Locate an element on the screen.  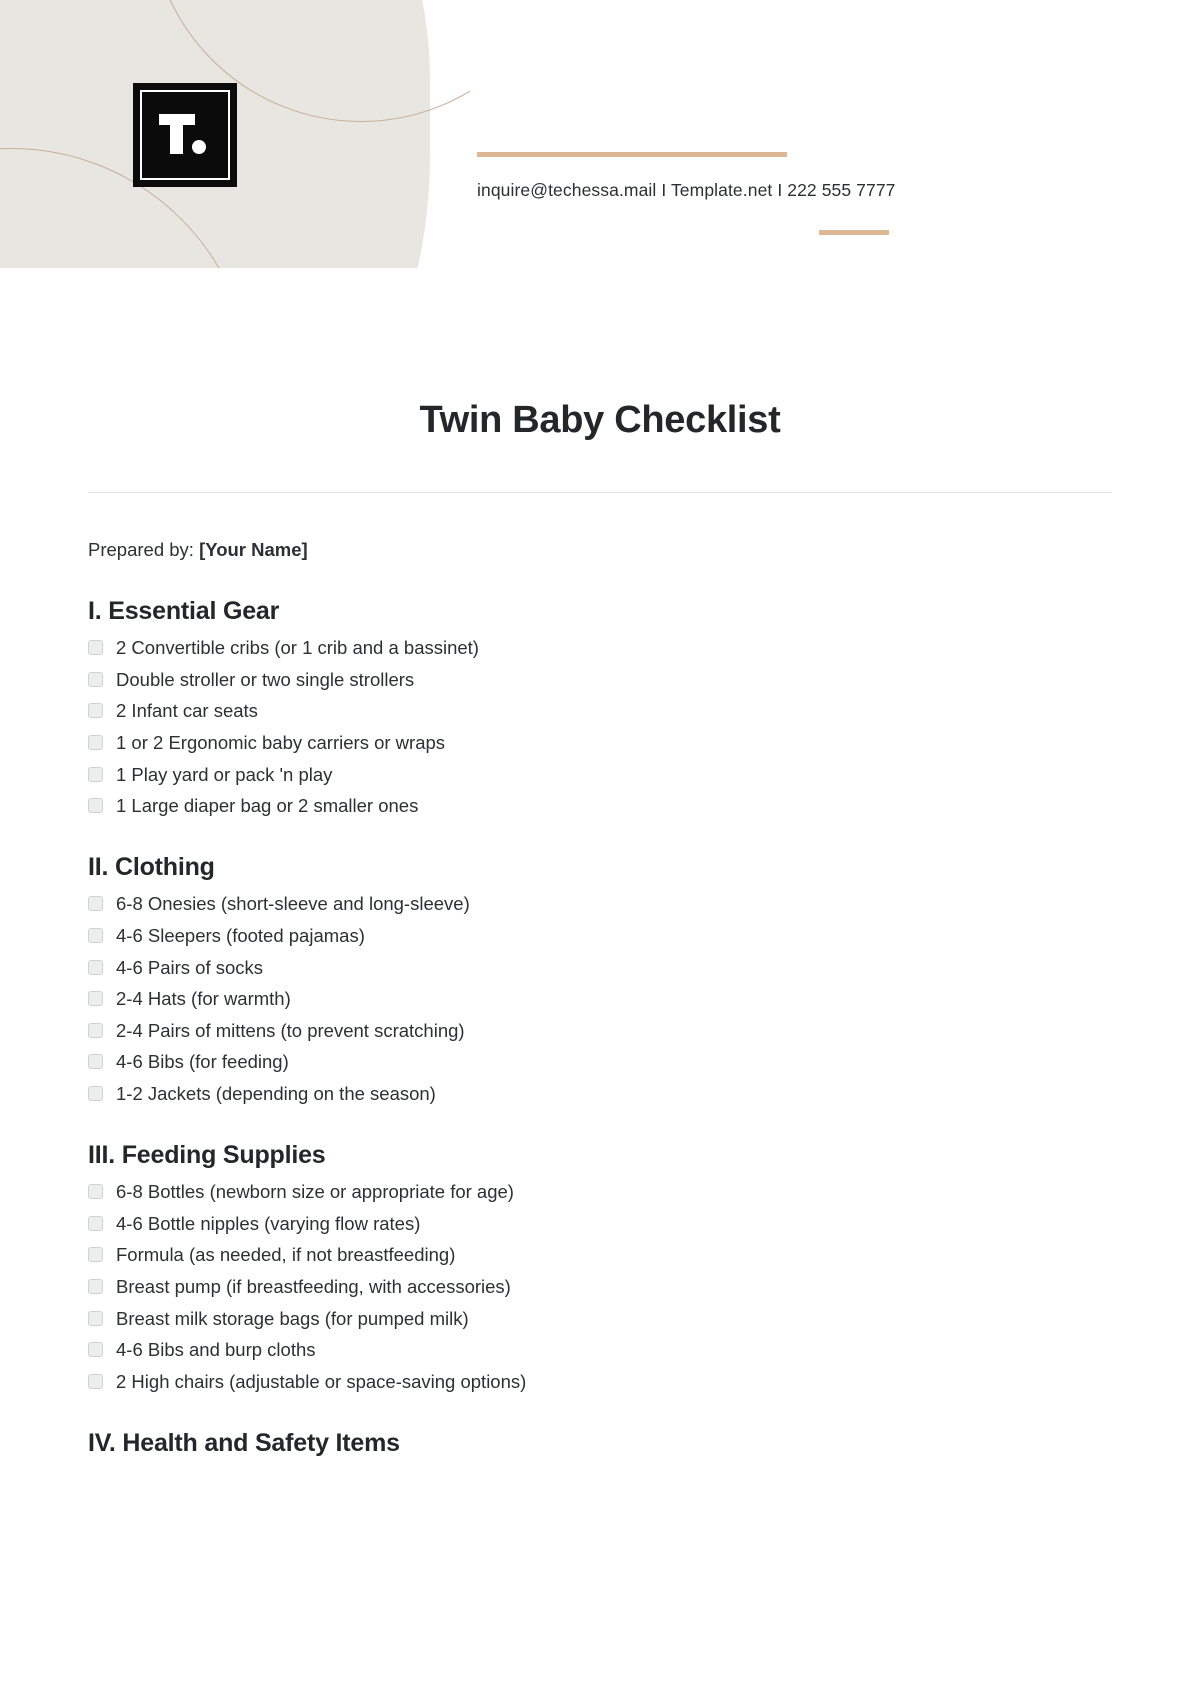
checklist-item: 4-6 Bibs and burp cloths is located at coordinates (644, 1349).